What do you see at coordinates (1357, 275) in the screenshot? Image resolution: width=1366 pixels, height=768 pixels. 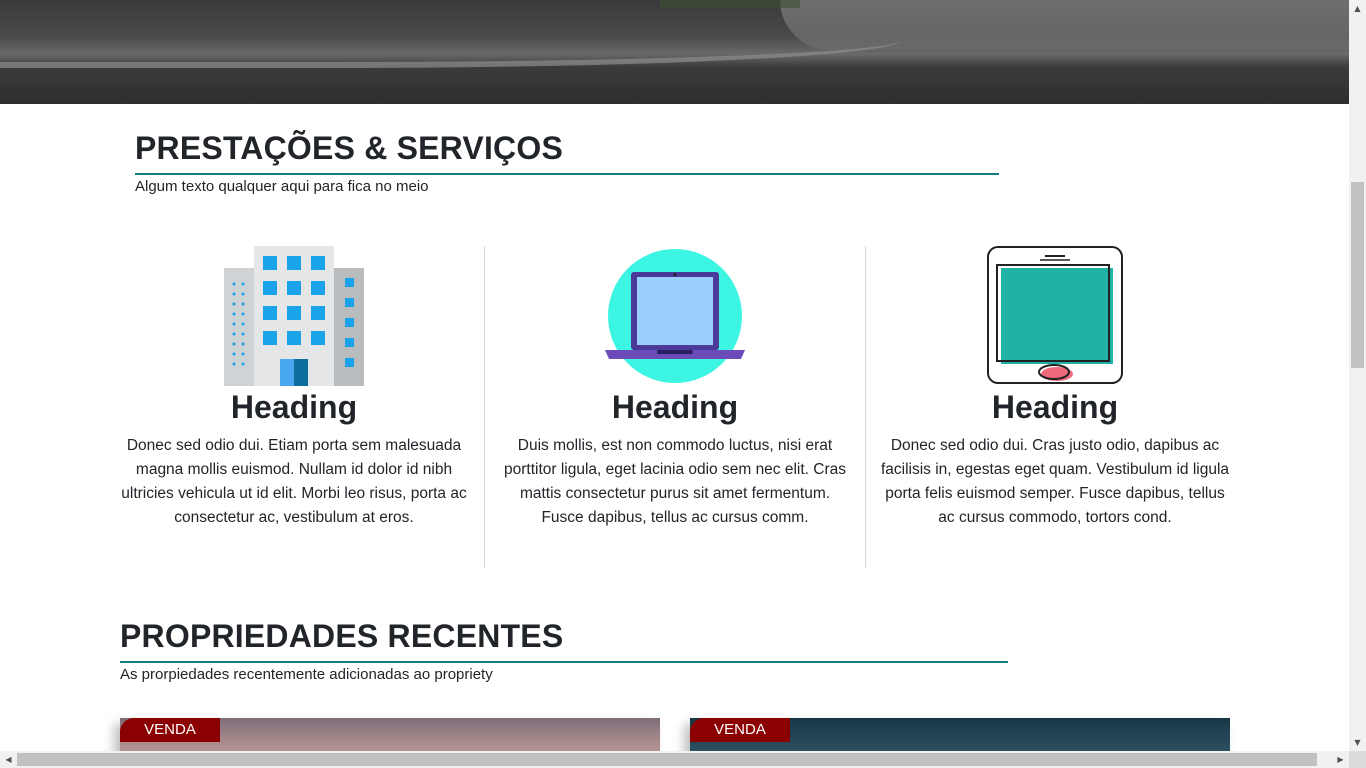 I see `vertical-scroll-thumb` at bounding box center [1357, 275].